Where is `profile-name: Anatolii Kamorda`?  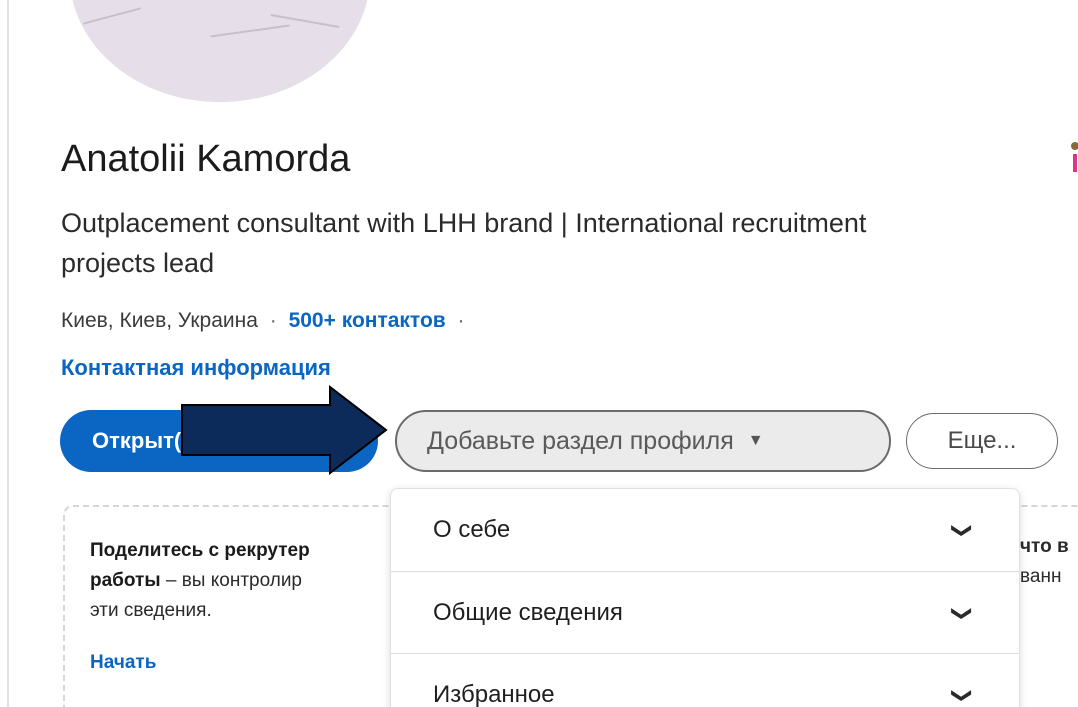
profile-name: Anatolii Kamorda is located at coordinates (206, 159).